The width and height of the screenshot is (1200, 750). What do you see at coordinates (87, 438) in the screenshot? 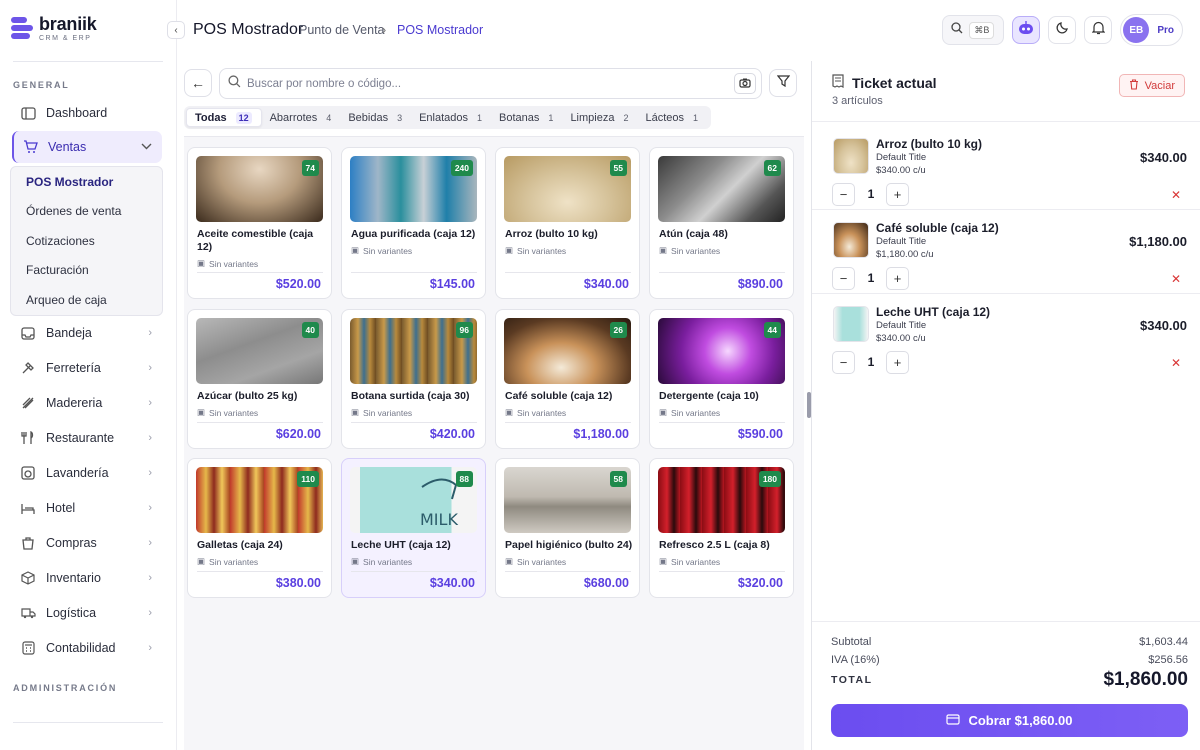
I see `sidebar-item-restaurante: Restaurante ›` at bounding box center [87, 438].